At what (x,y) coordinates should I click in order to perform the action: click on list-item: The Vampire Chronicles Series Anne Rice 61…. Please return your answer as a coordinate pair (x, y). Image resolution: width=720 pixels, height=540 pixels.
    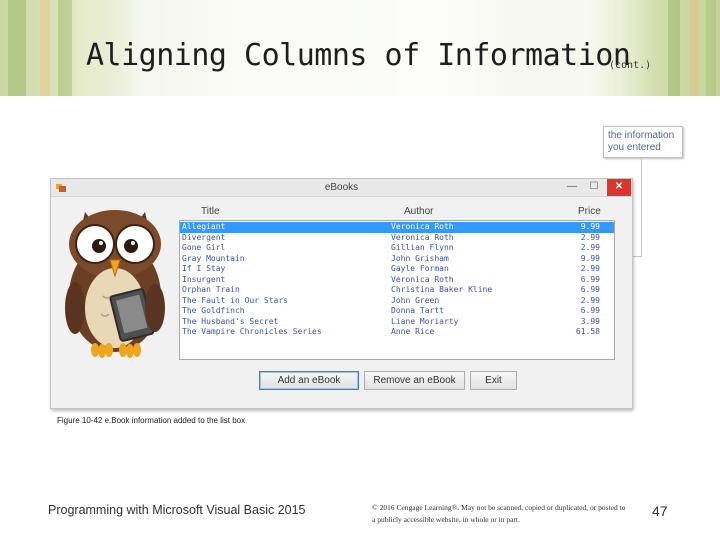
    Looking at the image, I should click on (397, 332).